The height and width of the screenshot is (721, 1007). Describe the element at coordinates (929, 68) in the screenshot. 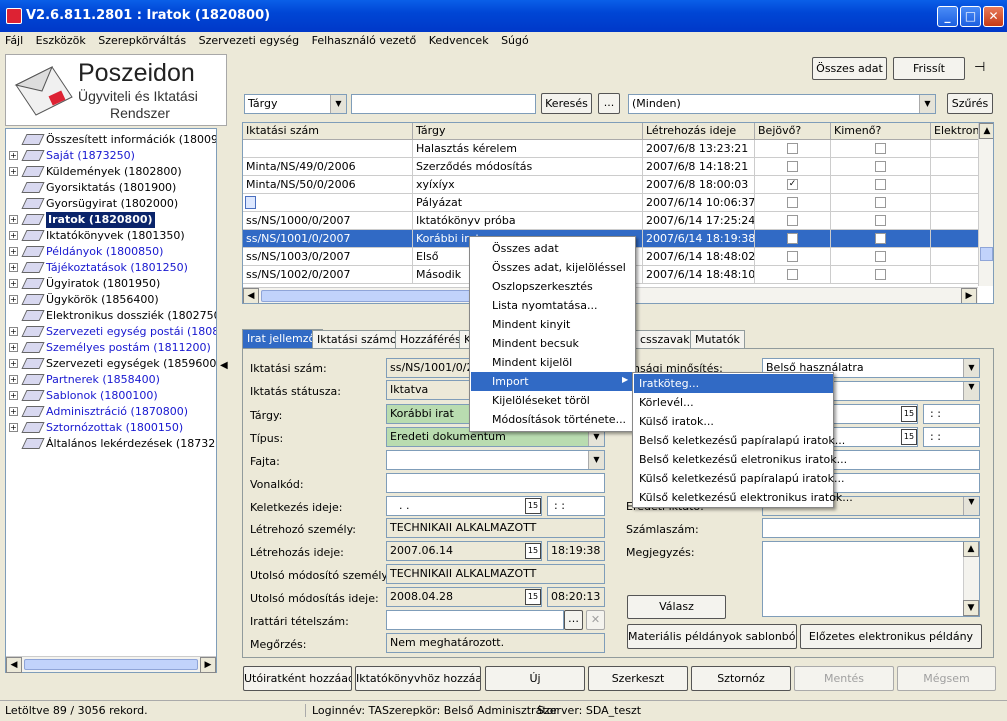

I see `frissit-button: Frissít` at that location.